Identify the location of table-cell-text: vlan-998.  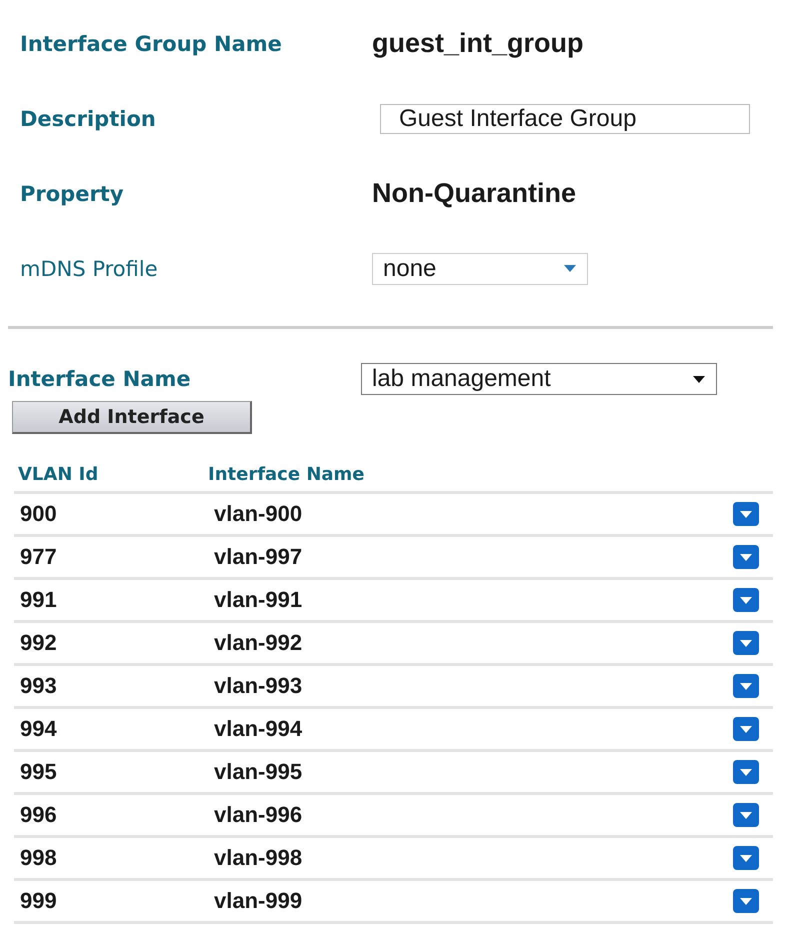
(258, 858).